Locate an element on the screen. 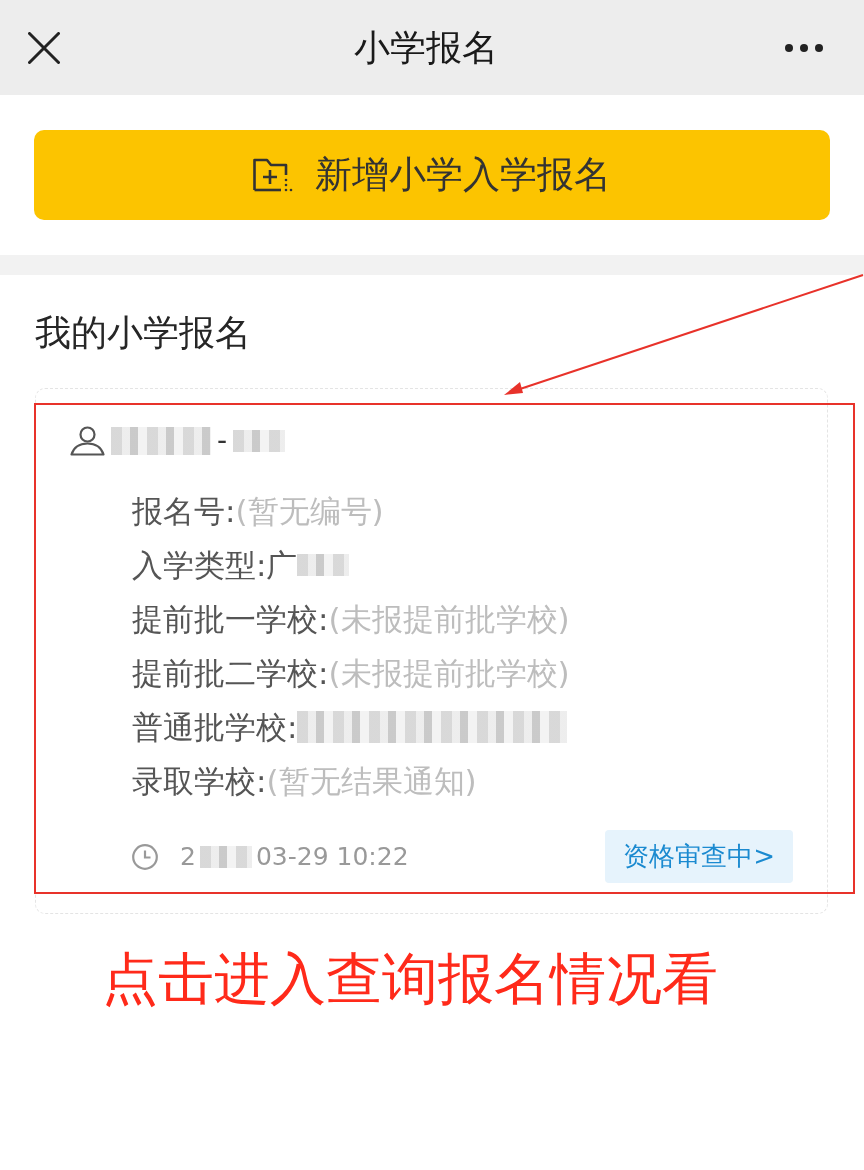  more-icon is located at coordinates (804, 47).